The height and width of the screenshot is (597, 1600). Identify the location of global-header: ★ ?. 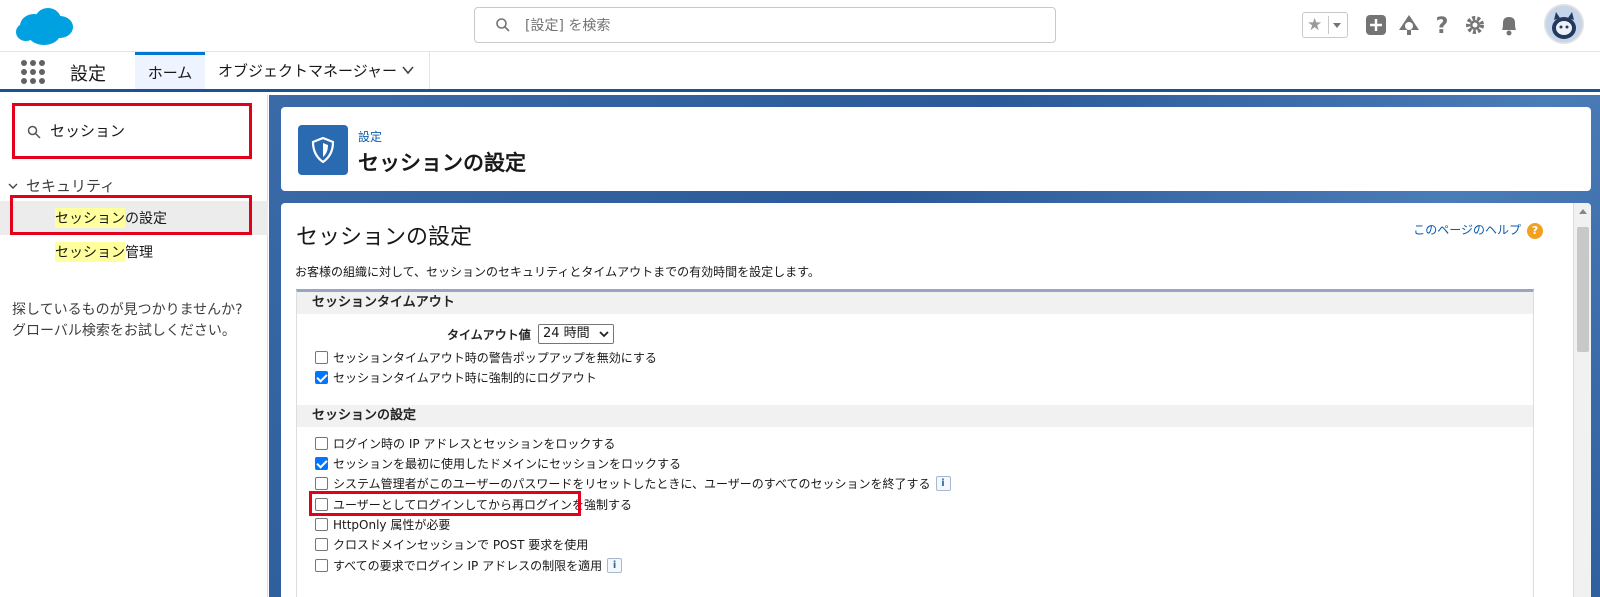
(800, 26).